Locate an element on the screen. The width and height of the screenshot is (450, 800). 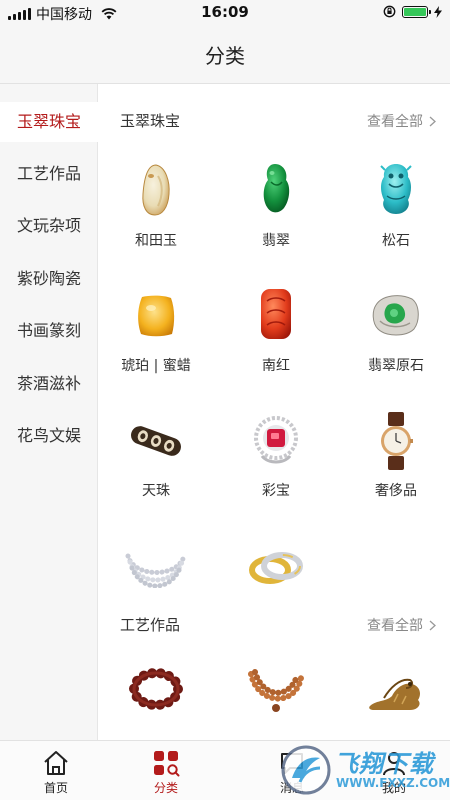
wood-prayer-beads-icon is located at coordinates (276, 690).